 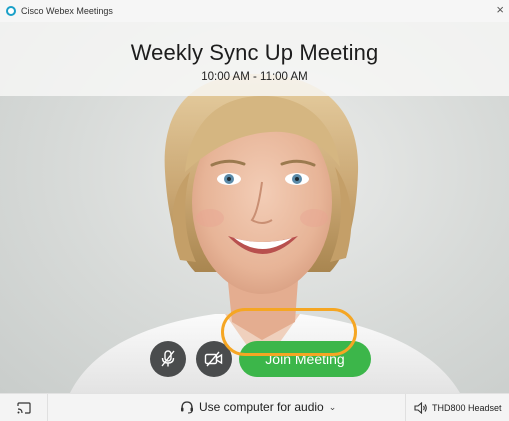 What do you see at coordinates (467, 408) in the screenshot?
I see `speaker-device-label: THD800 Headset` at bounding box center [467, 408].